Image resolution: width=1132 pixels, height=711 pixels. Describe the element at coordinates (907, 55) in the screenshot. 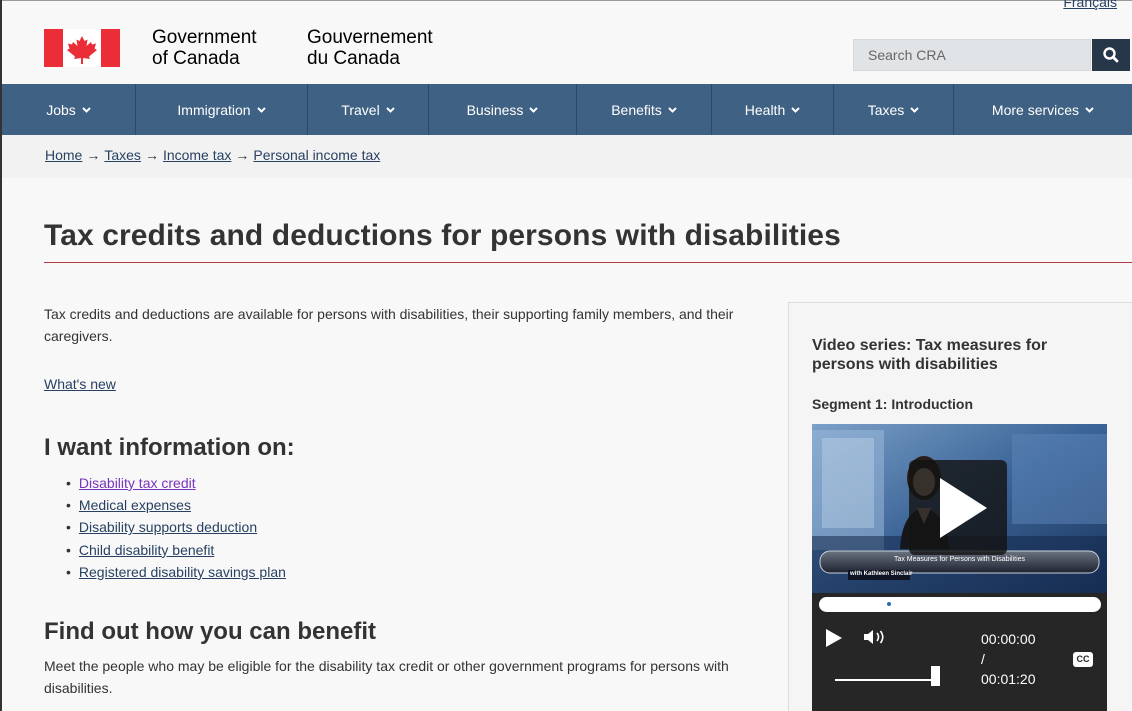

I see `search-placeholder: Search CRA` at that location.